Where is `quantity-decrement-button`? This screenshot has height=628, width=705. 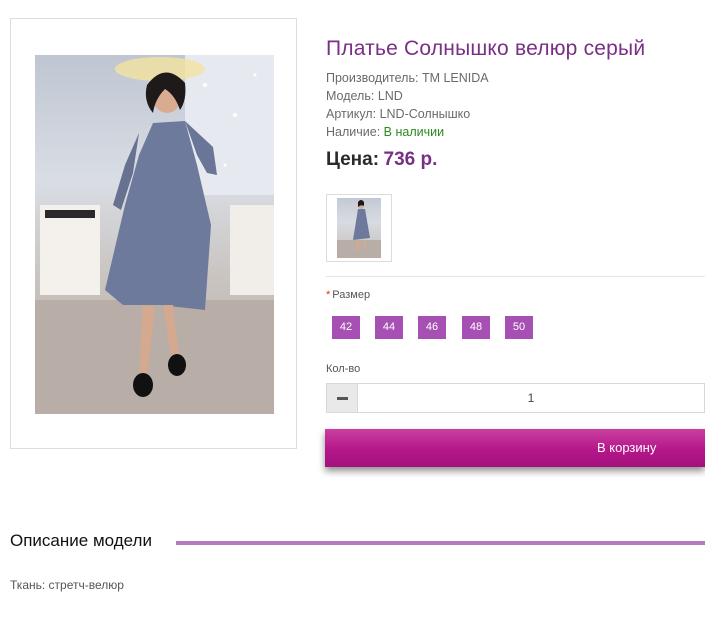 quantity-decrement-button is located at coordinates (342, 398).